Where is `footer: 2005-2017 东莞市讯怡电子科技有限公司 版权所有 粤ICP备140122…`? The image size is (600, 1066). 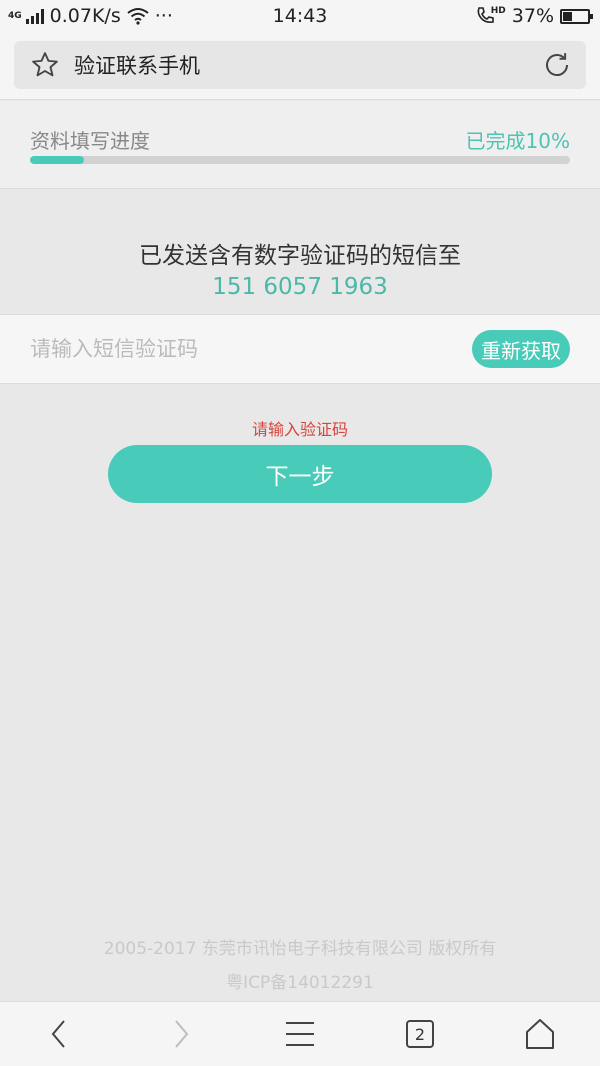
footer: 2005-2017 东莞市讯怡电子科技有限公司 版权所有 粤ICP备140122… is located at coordinates (300, 970).